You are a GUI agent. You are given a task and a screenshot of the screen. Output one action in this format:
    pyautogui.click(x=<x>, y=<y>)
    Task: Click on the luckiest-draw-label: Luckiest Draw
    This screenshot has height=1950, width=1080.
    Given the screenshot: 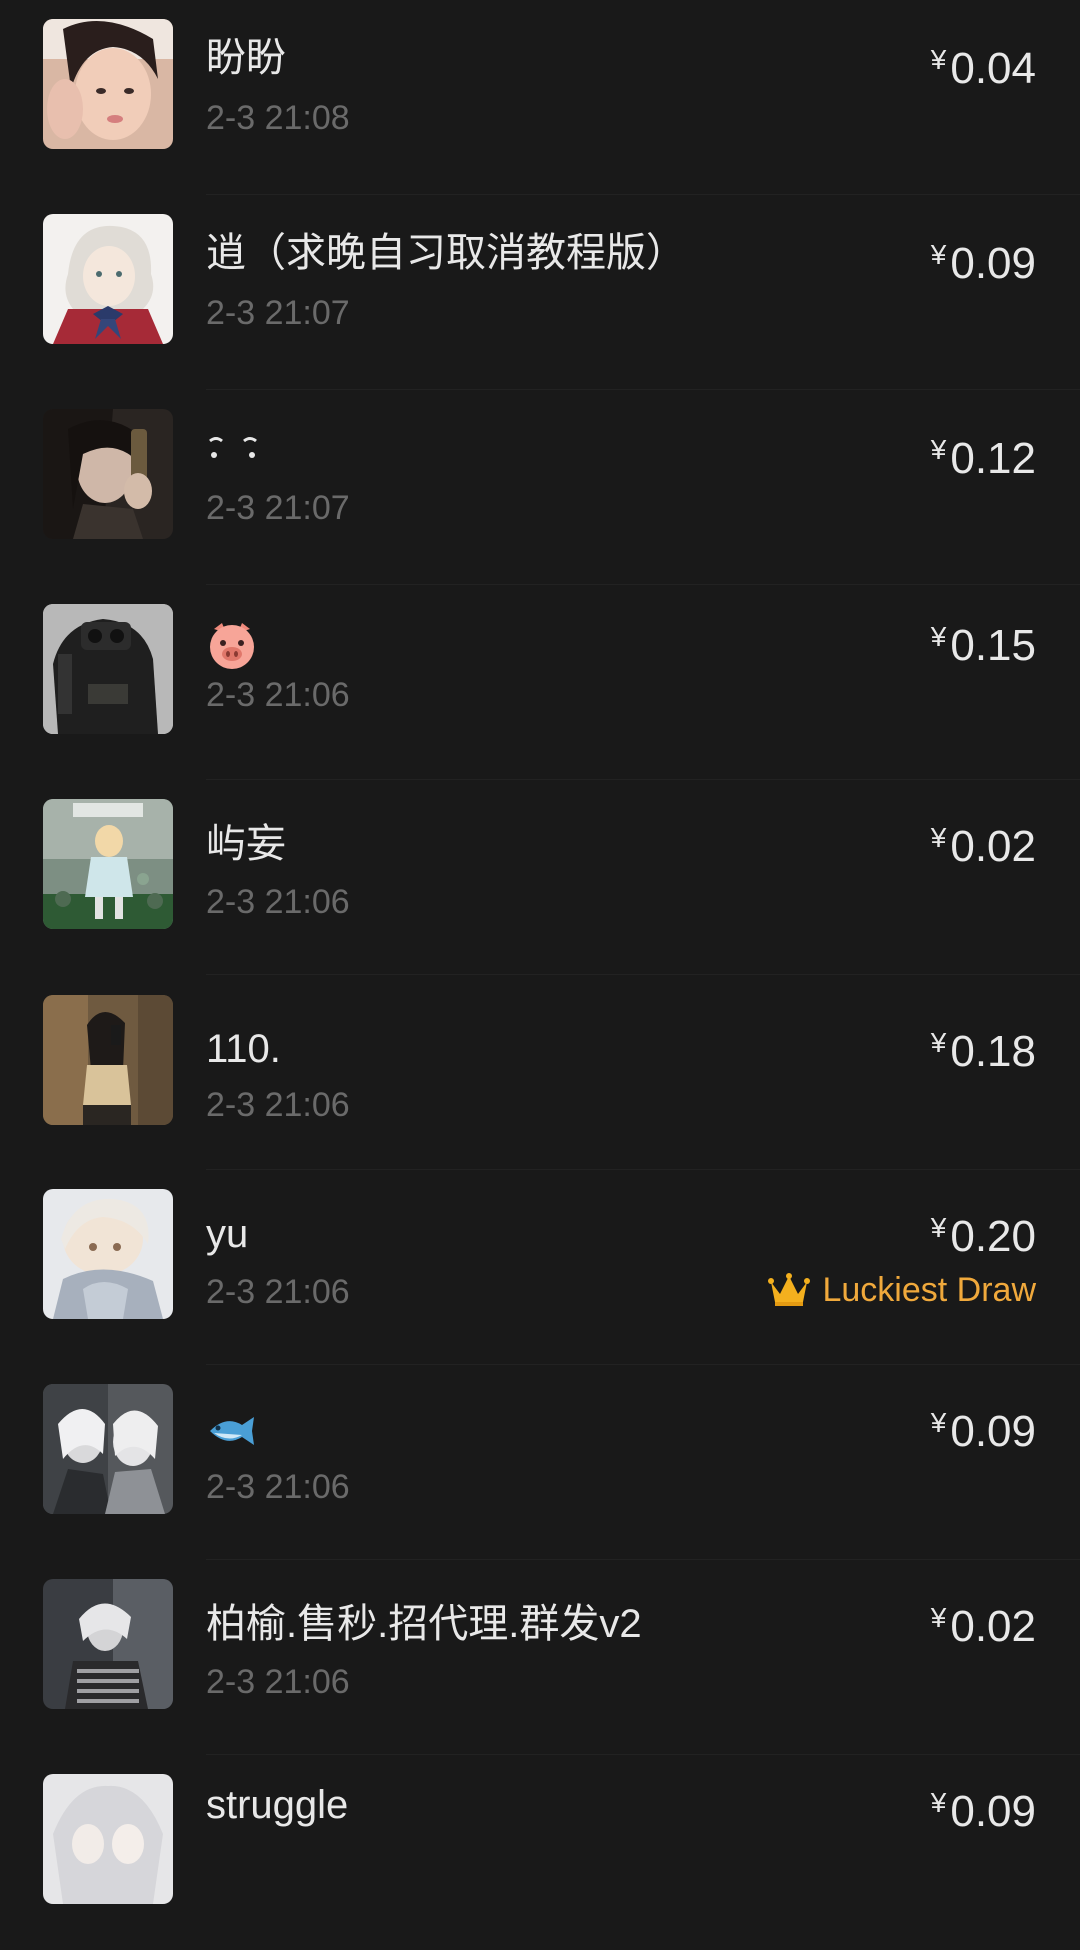 What is the action you would take?
    pyautogui.click(x=929, y=1290)
    